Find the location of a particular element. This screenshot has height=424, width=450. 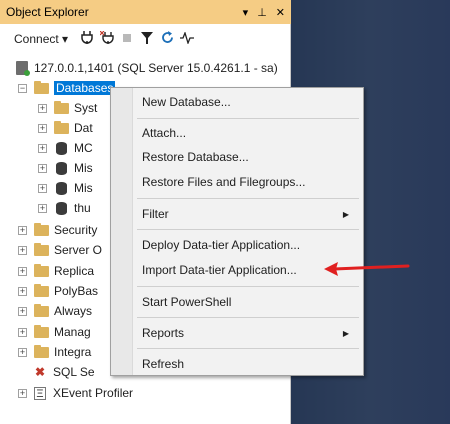

tree-item-label: Security is located at coordinates (76, 230).